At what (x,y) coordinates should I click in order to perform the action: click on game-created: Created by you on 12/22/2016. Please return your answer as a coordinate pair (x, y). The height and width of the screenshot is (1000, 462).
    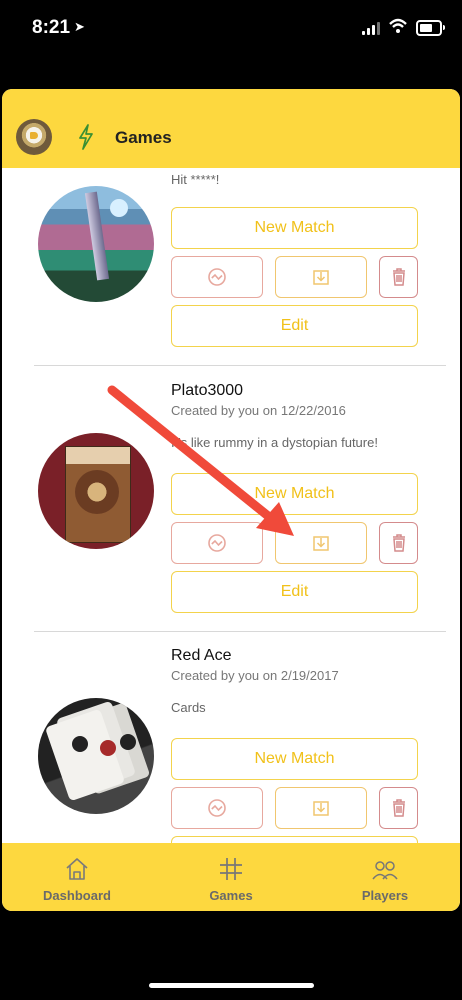
    Looking at the image, I should click on (258, 410).